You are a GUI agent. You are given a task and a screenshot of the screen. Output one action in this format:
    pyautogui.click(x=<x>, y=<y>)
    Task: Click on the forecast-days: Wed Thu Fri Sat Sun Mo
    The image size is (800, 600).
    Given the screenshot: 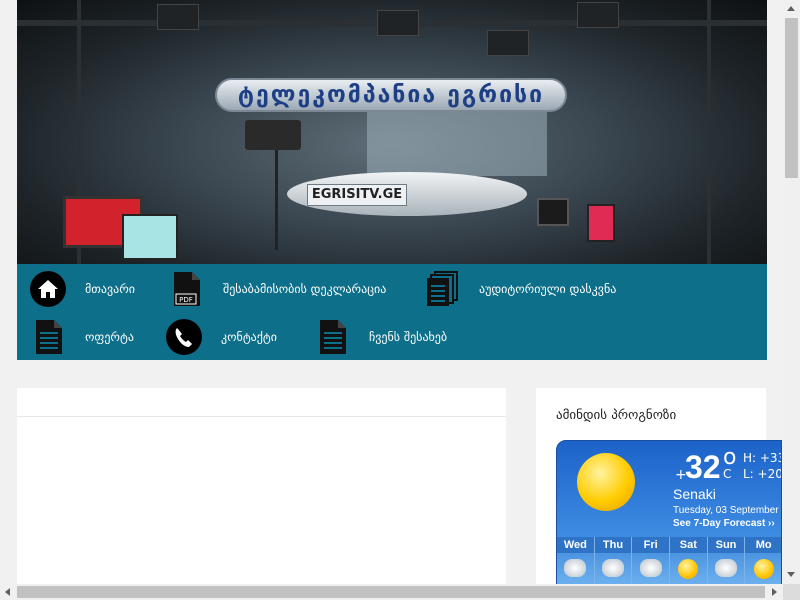 What is the action you would take?
    pyautogui.click(x=669, y=560)
    